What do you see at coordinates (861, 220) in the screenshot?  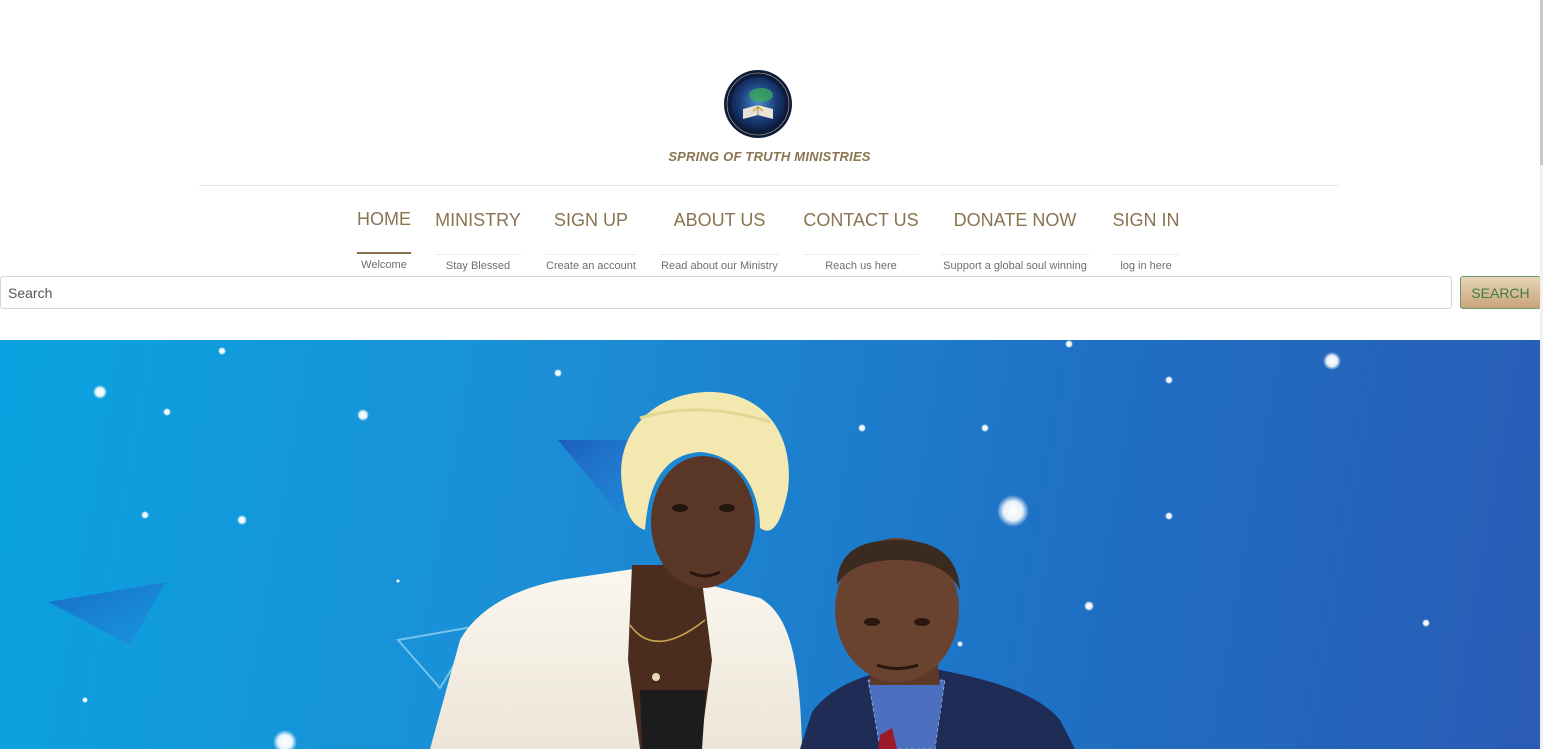 I see `nav-label-contact-us: CONTACT US` at bounding box center [861, 220].